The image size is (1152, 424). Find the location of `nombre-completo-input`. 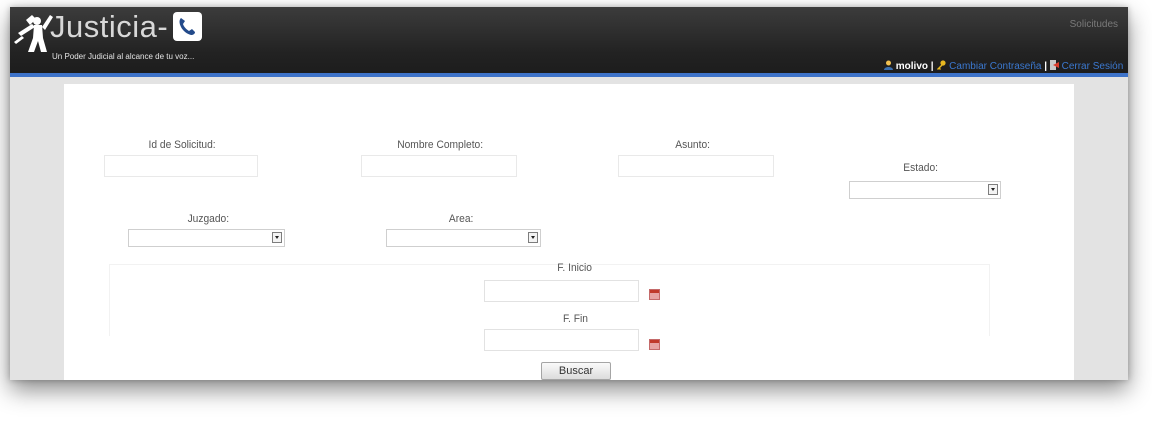

nombre-completo-input is located at coordinates (439, 166).